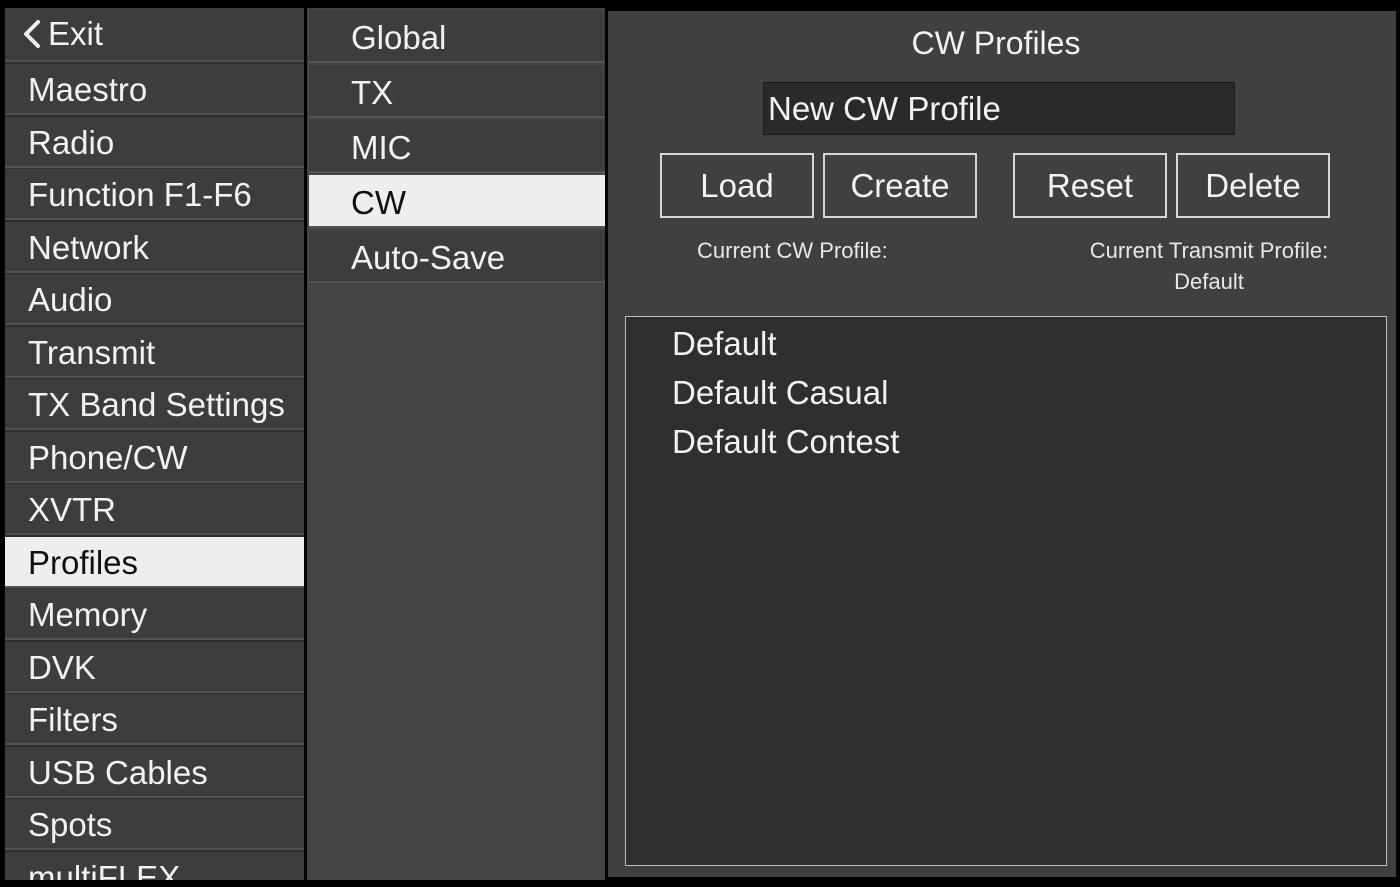 This screenshot has width=1400, height=887. What do you see at coordinates (154, 772) in the screenshot?
I see `sidebar-item-usb-cables: USB Cables` at bounding box center [154, 772].